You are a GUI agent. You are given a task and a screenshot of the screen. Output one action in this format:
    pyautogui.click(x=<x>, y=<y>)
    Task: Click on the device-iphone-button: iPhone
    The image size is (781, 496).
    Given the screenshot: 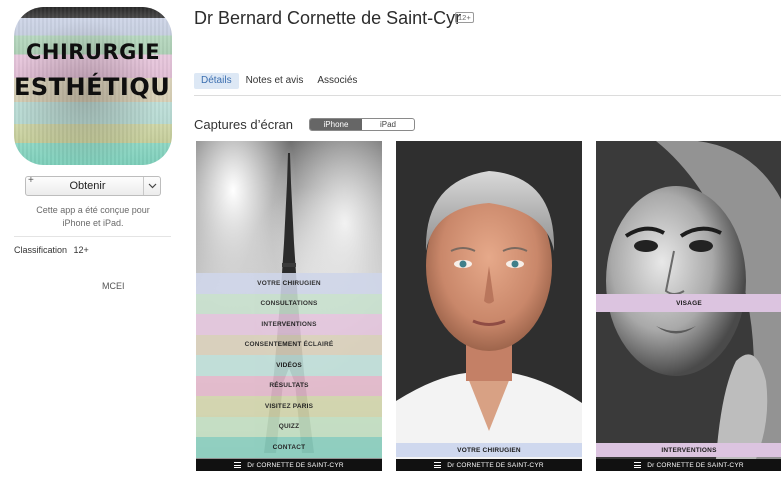 What is the action you would take?
    pyautogui.click(x=336, y=124)
    